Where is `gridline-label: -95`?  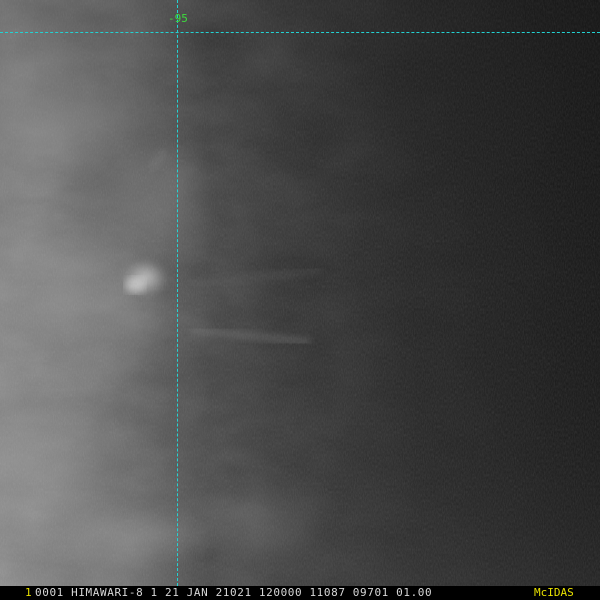 gridline-label: -95 is located at coordinates (178, 18).